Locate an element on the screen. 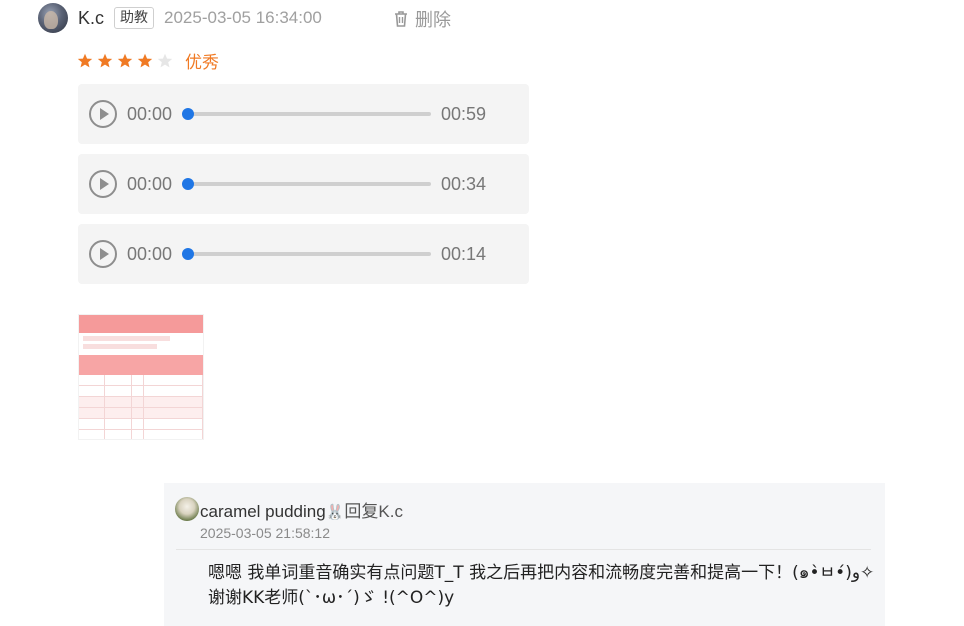 Image resolution: width=964 pixels, height=626 pixels. delete-label: 删除 is located at coordinates (433, 20).